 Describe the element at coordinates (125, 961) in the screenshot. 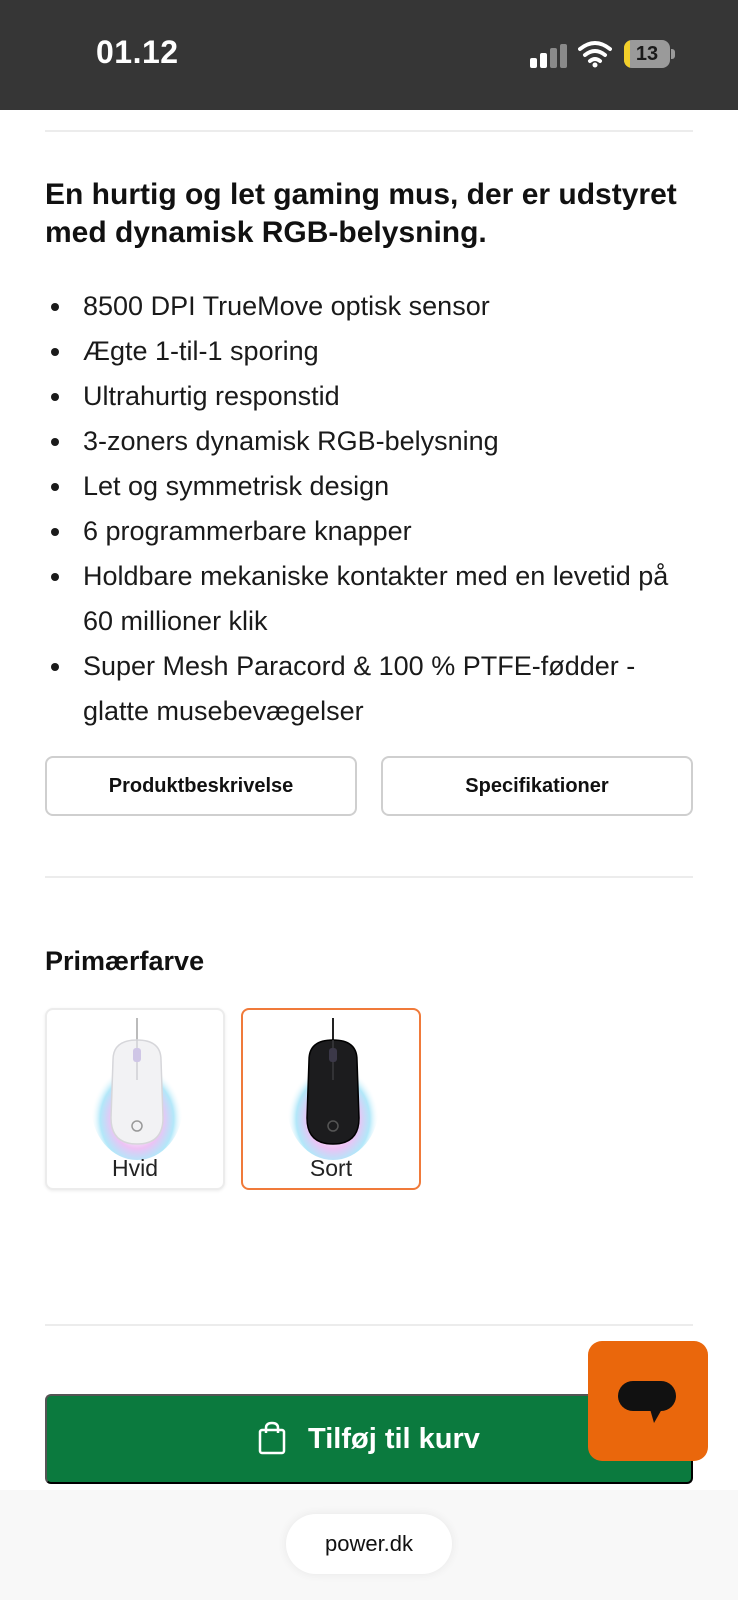

I see `color-picker-heading: Primærfarve` at that location.